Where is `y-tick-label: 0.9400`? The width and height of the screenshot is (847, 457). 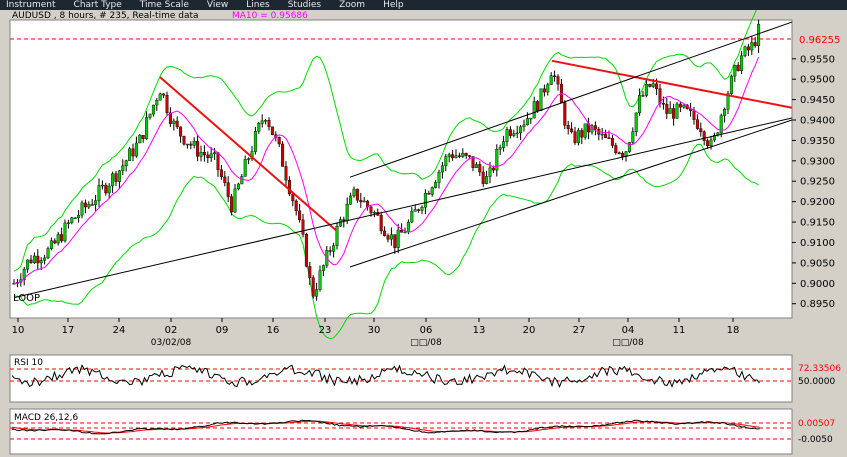
y-tick-label: 0.9400 is located at coordinates (817, 121).